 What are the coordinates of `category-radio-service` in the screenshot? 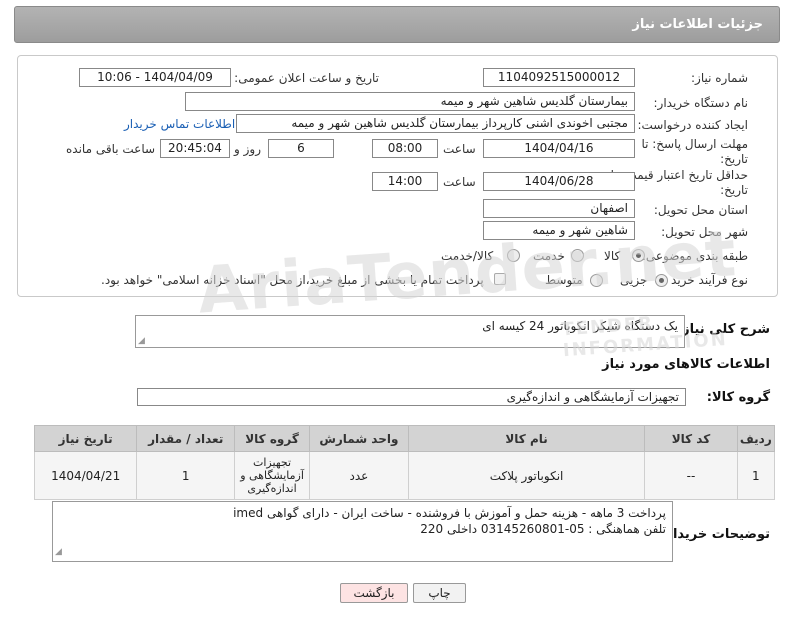 It's located at (577, 255).